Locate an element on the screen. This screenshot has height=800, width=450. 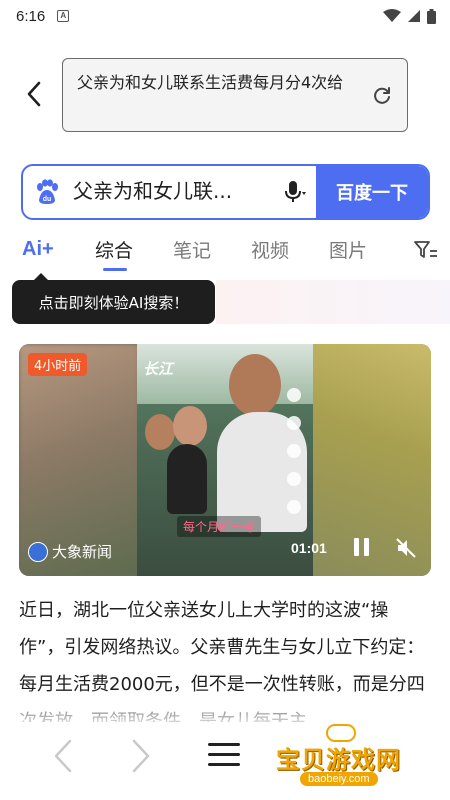
voice-search-button is located at coordinates (294, 192).